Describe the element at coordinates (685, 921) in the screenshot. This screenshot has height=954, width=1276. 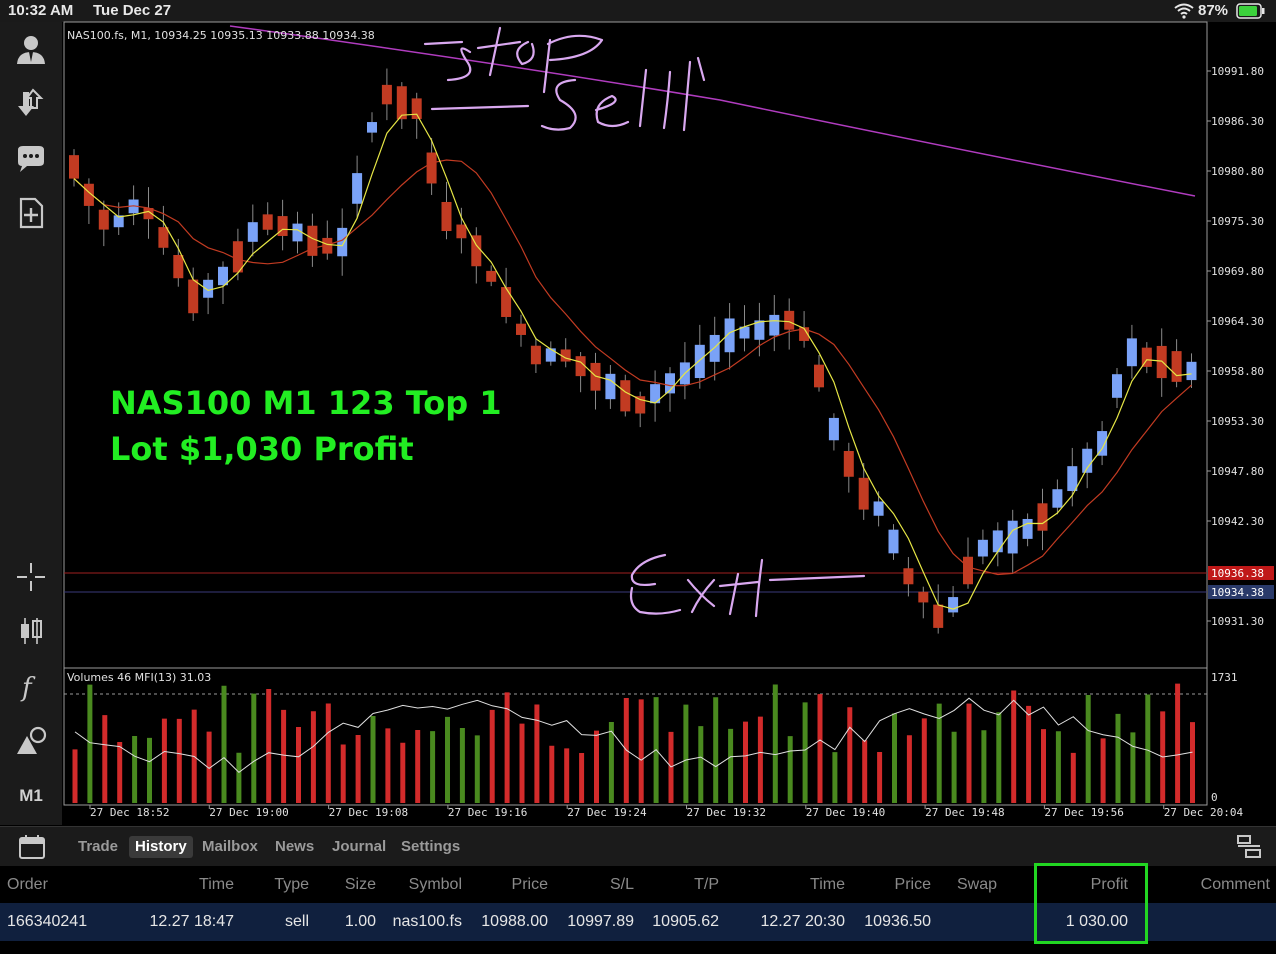
I see `cell-tp: 10905.62` at that location.